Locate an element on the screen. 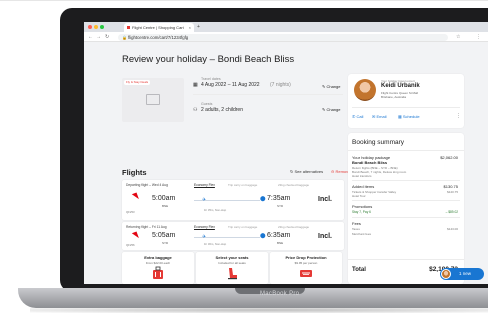 This screenshot has height=320, width=488. bookmark-icon: ☆ is located at coordinates (458, 37).